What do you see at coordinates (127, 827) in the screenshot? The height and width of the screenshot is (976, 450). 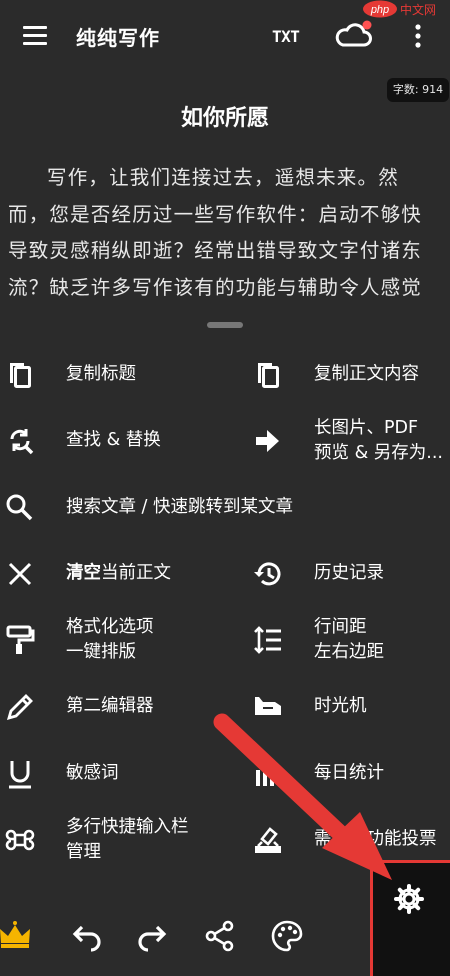 I see `shortcut-label-1: 多行快捷输入栏` at bounding box center [127, 827].